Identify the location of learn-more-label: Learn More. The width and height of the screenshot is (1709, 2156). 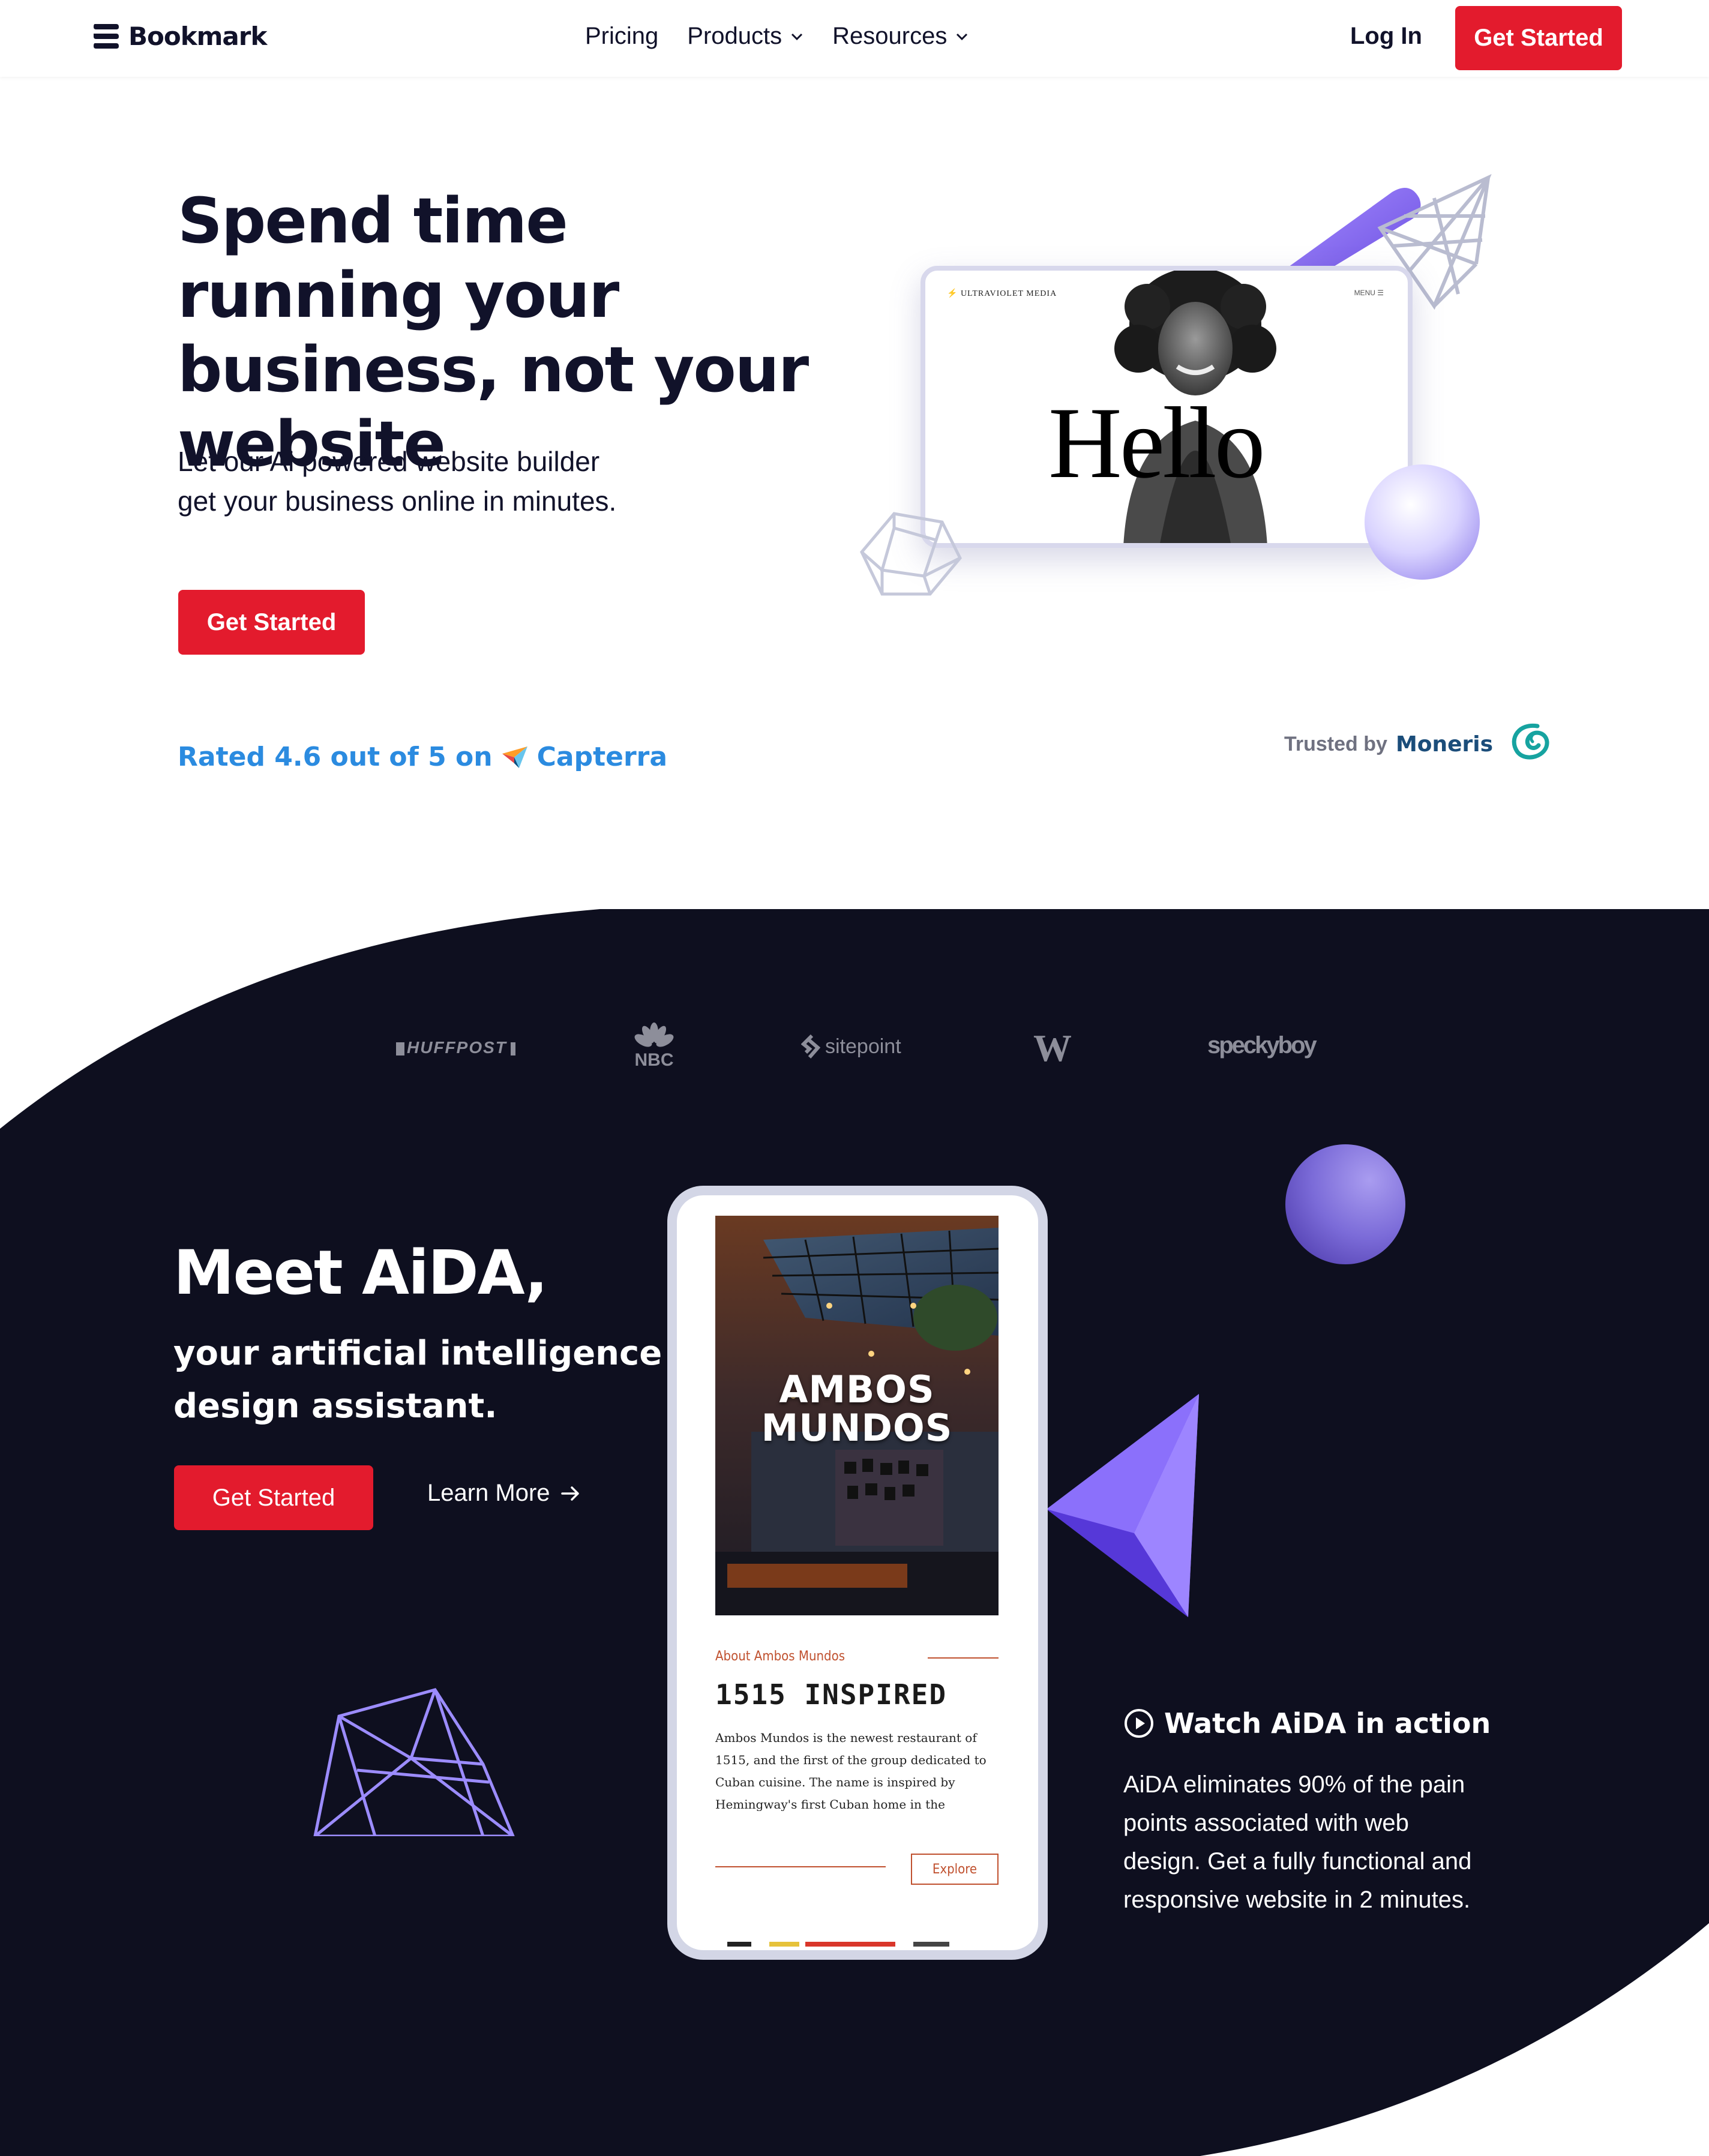
(488, 1493).